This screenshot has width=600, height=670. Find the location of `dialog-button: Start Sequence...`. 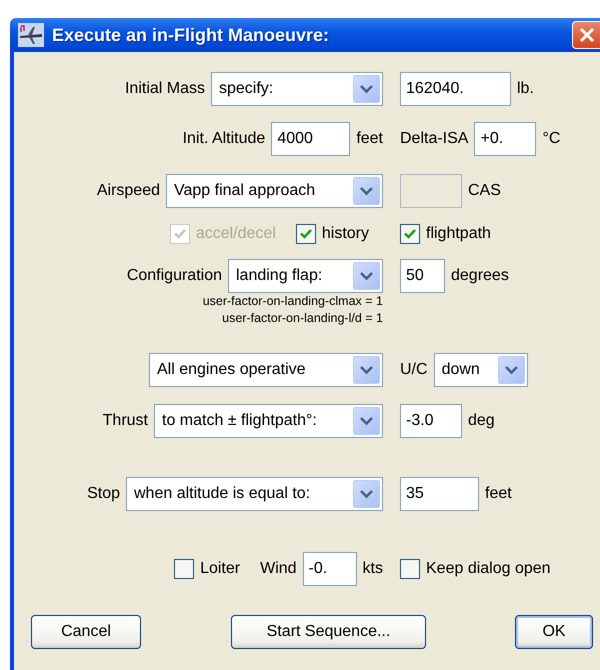

dialog-button: Start Sequence... is located at coordinates (328, 632).